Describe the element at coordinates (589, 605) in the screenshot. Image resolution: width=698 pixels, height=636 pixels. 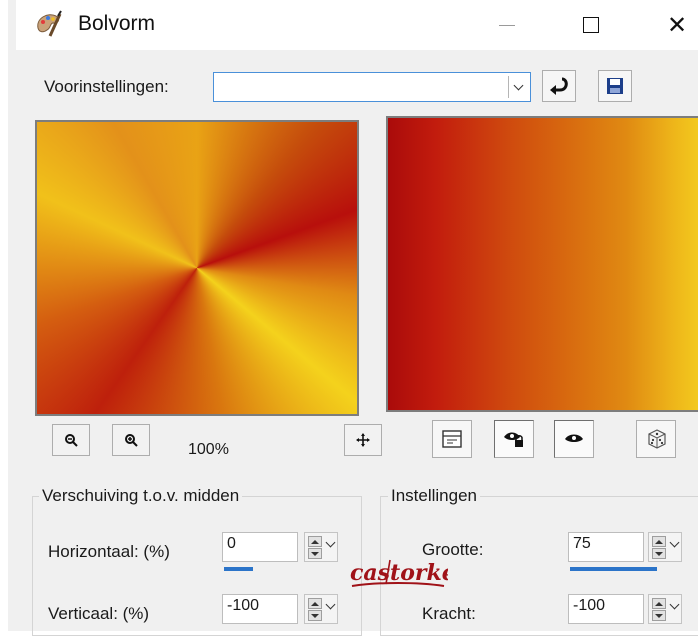
I see `strength-value: -100` at that location.